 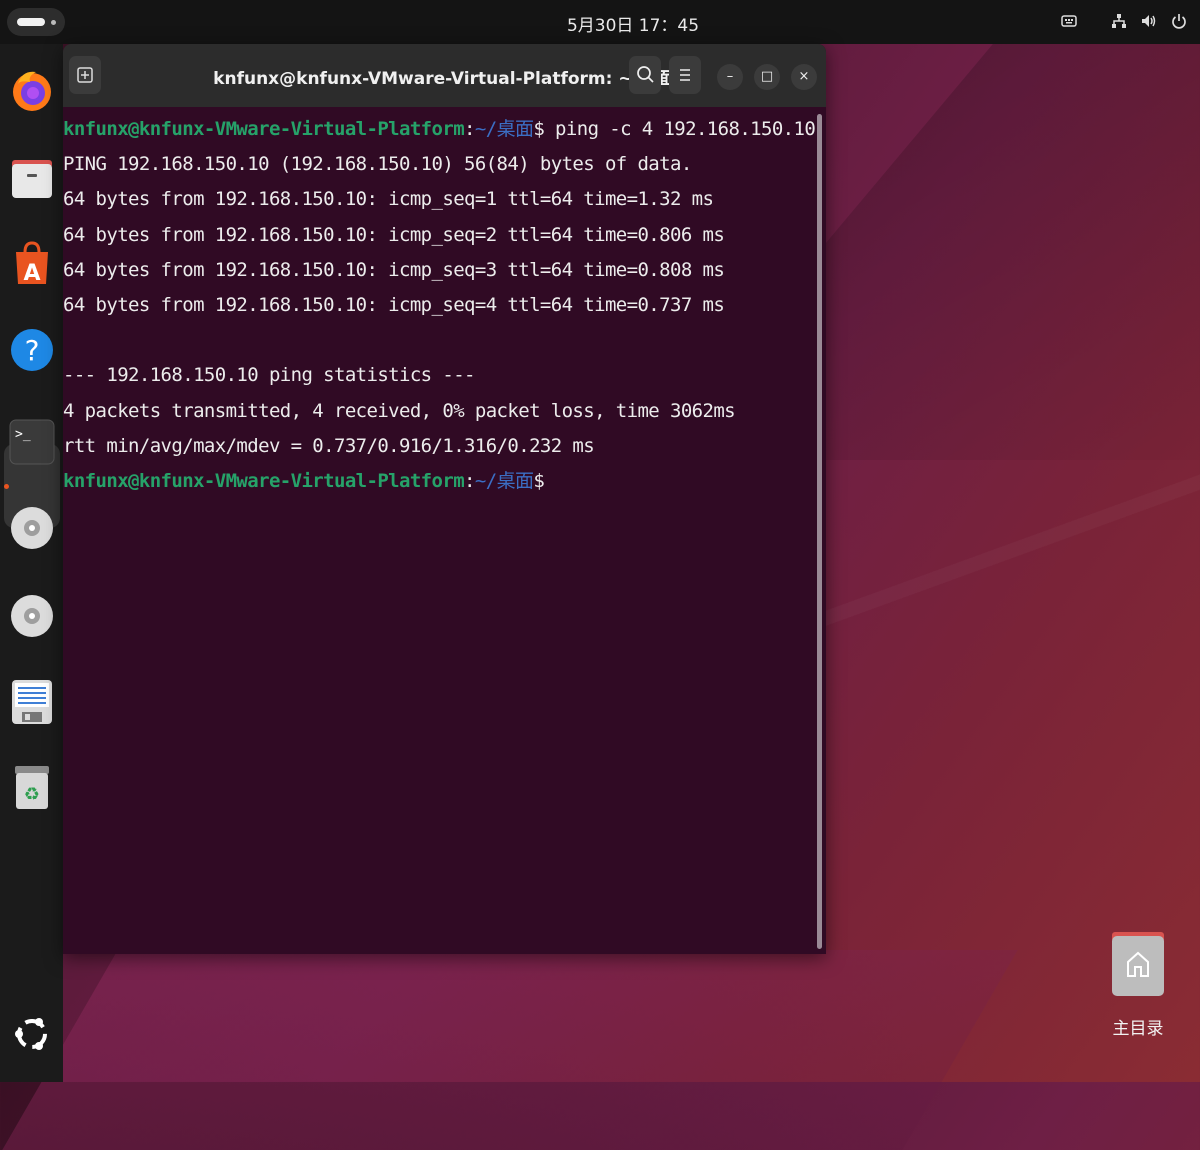 I want to click on files-icon, so click(x=32, y=178).